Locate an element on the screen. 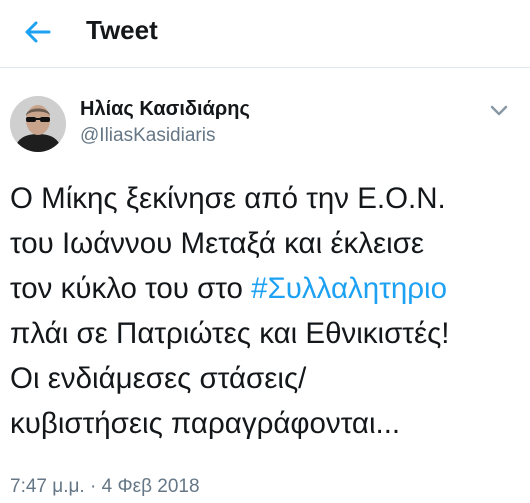  avatar is located at coordinates (38, 124).